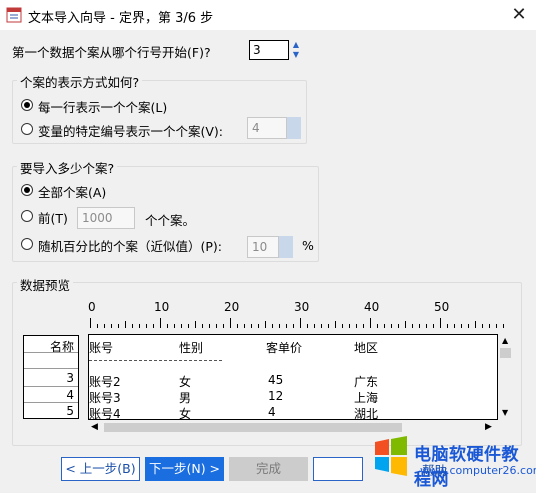 This screenshot has height=493, width=536. What do you see at coordinates (272, 412) in the screenshot?
I see `table-cell: 4` at bounding box center [272, 412].